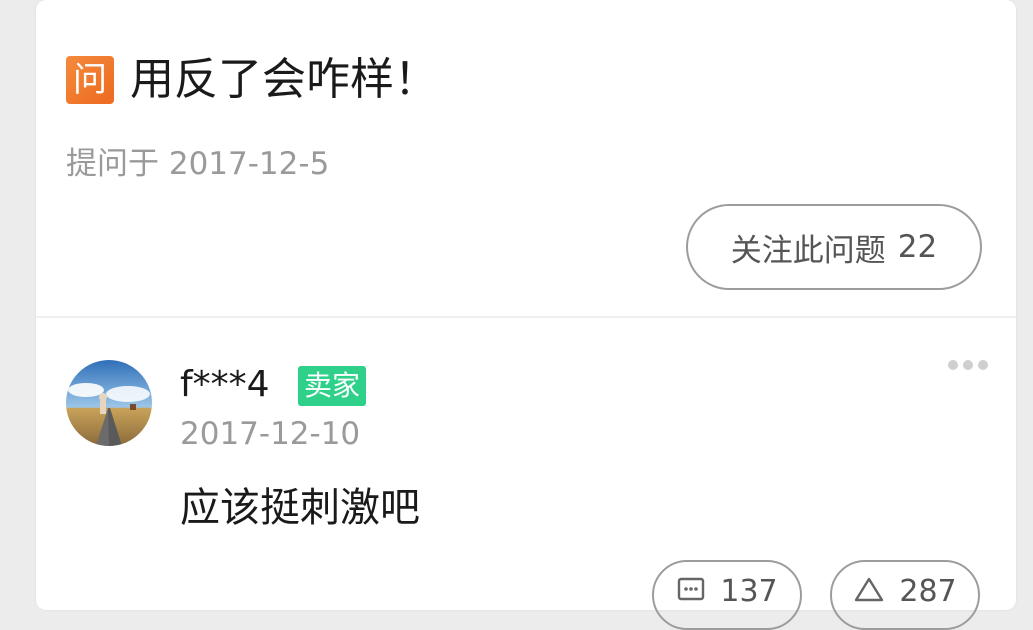  Describe the element at coordinates (225, 385) in the screenshot. I see `answer-username: f***4` at that location.